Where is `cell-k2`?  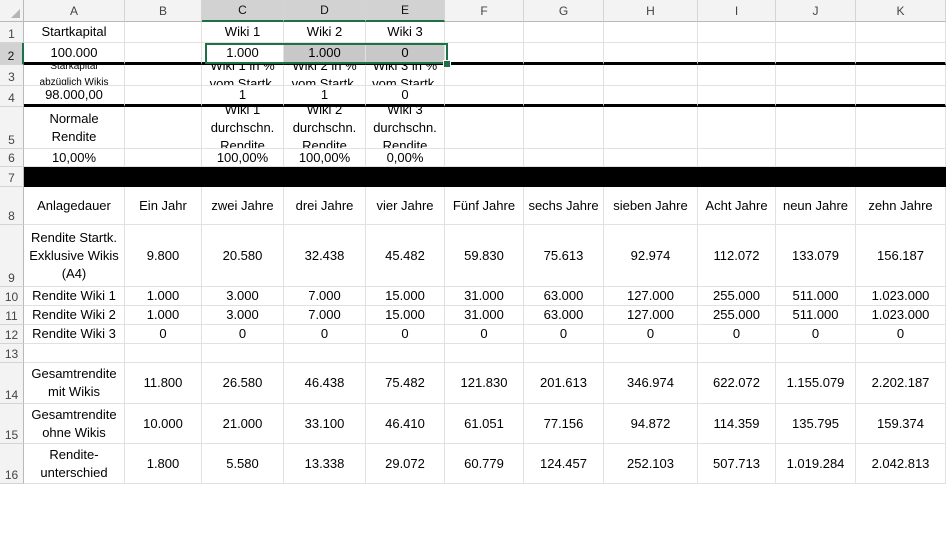
cell-k2 is located at coordinates (901, 54).